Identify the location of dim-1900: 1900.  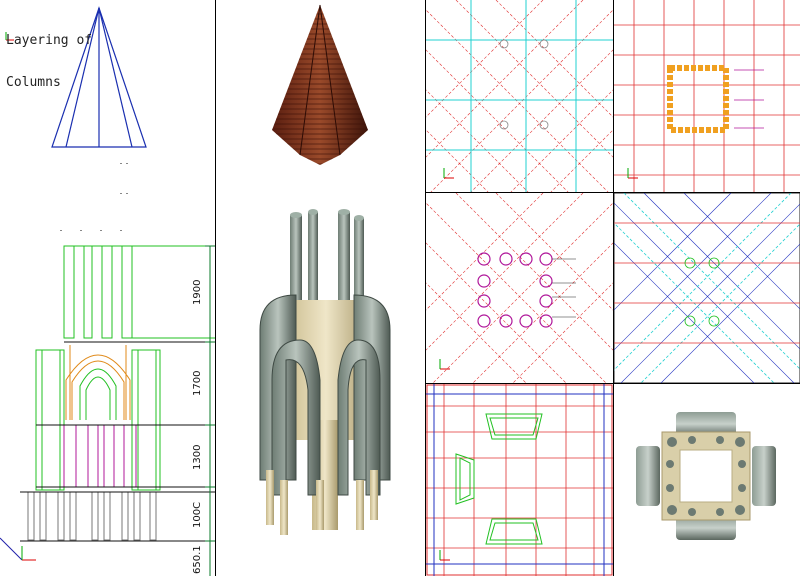
(197, 292).